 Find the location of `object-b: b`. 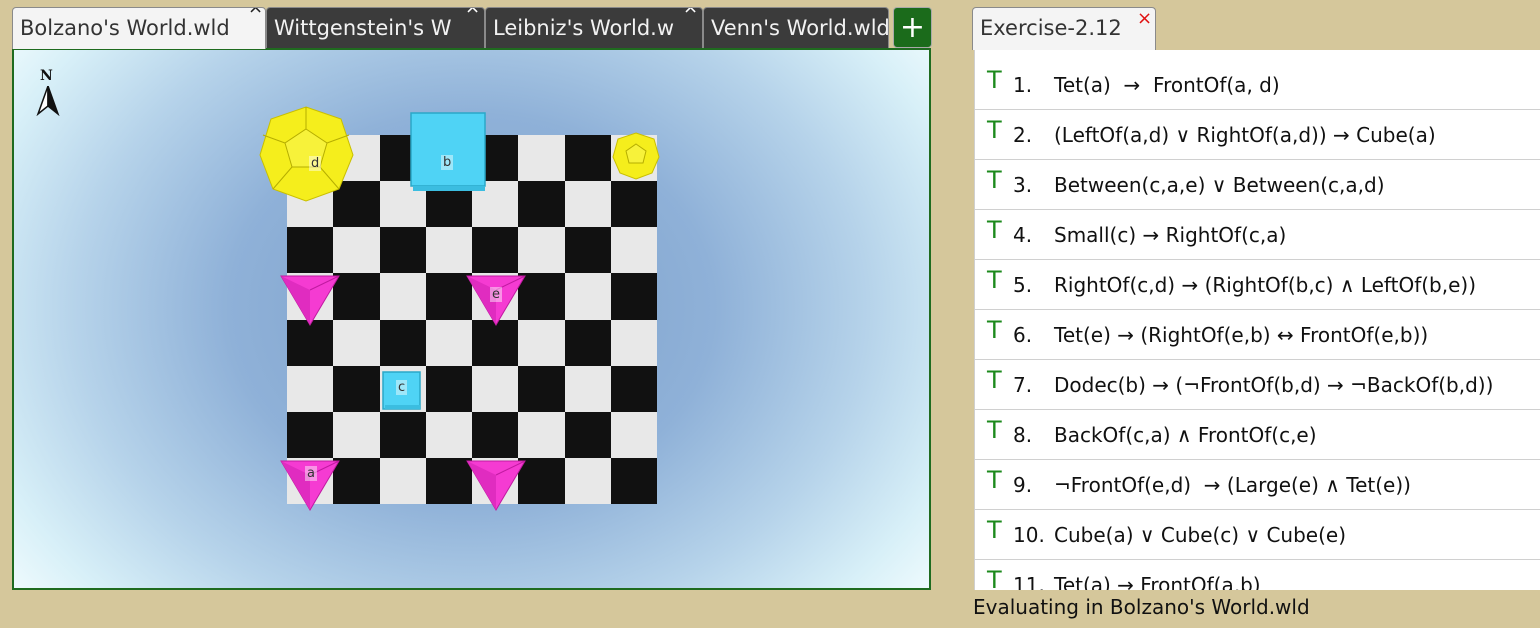

object-b: b is located at coordinates (448, 152).